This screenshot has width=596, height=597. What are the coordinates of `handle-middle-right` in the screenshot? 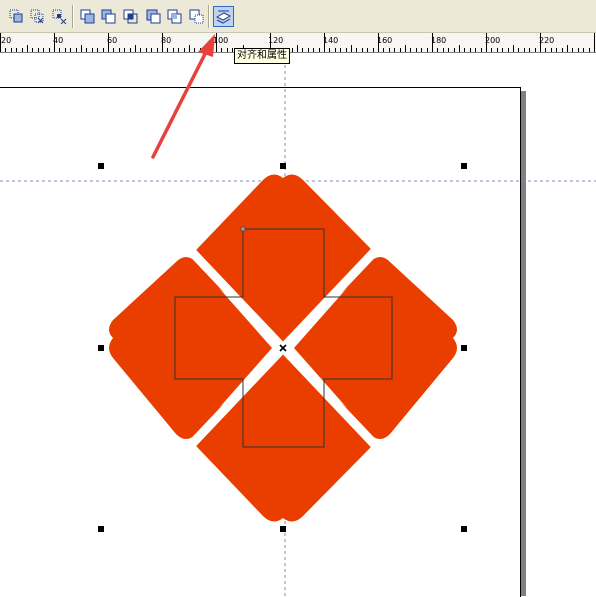 It's located at (464, 348).